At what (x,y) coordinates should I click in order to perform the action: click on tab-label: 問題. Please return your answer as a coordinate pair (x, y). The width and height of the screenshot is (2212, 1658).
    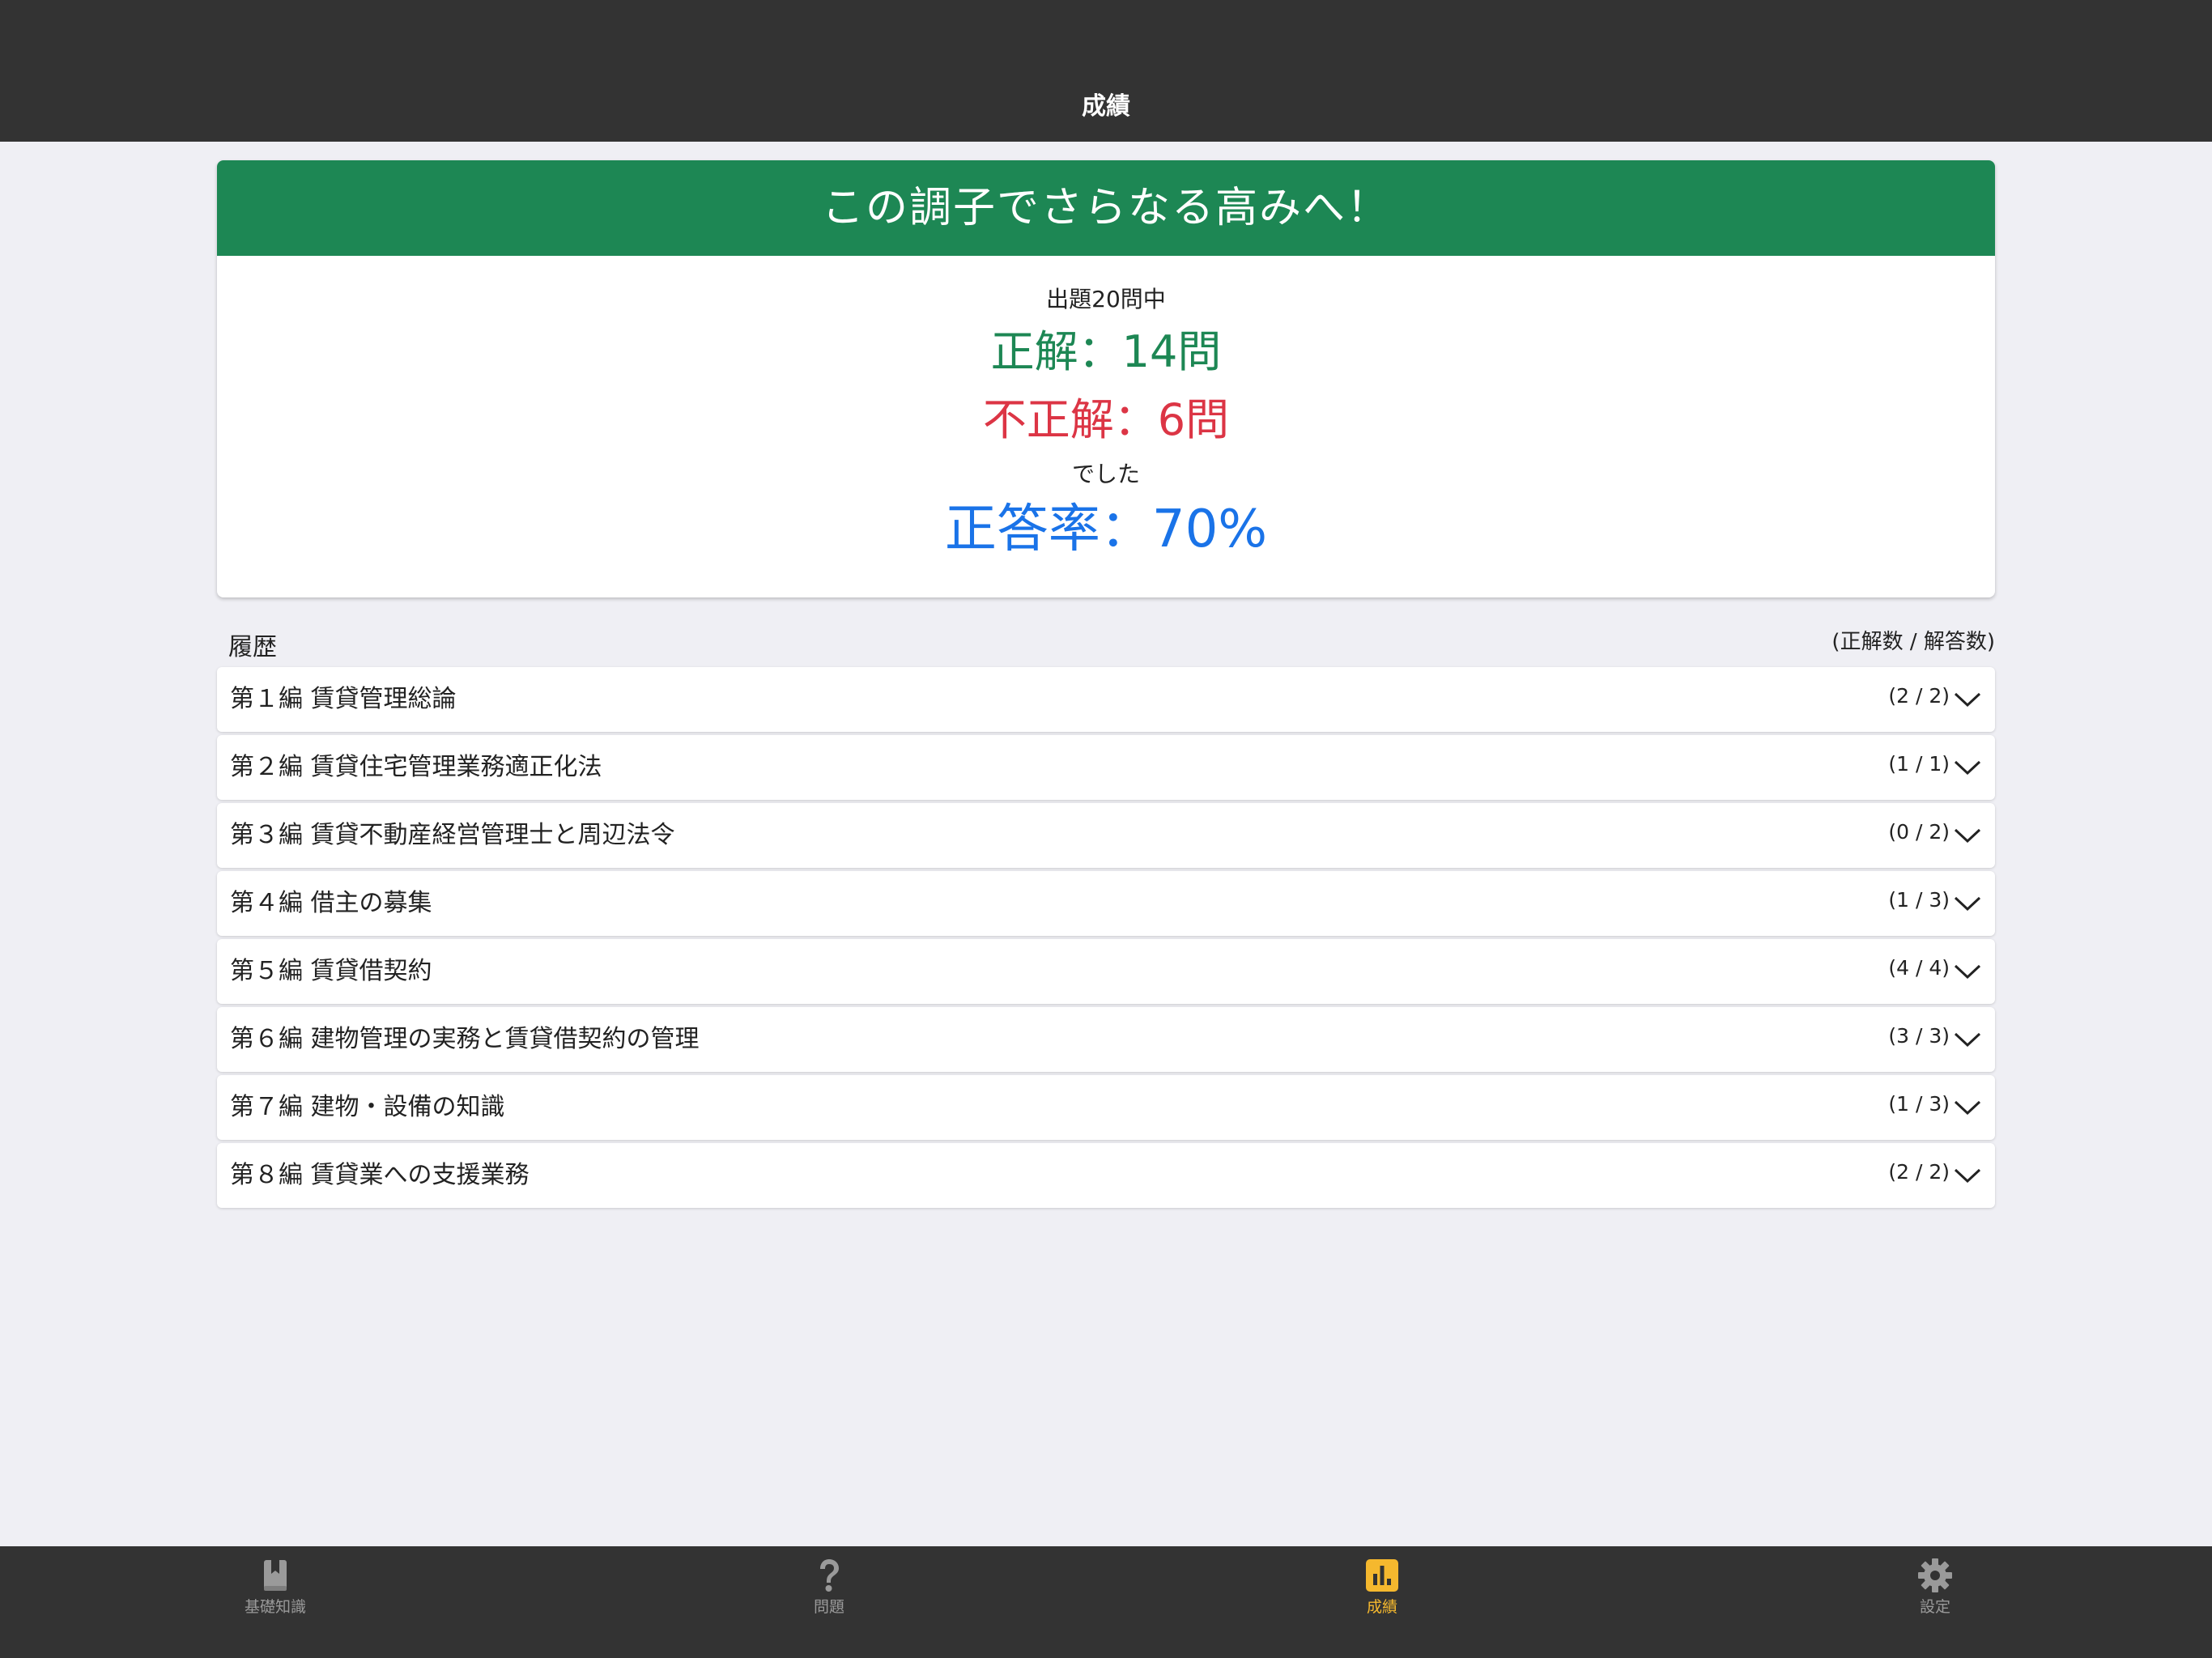
    Looking at the image, I should click on (829, 1607).